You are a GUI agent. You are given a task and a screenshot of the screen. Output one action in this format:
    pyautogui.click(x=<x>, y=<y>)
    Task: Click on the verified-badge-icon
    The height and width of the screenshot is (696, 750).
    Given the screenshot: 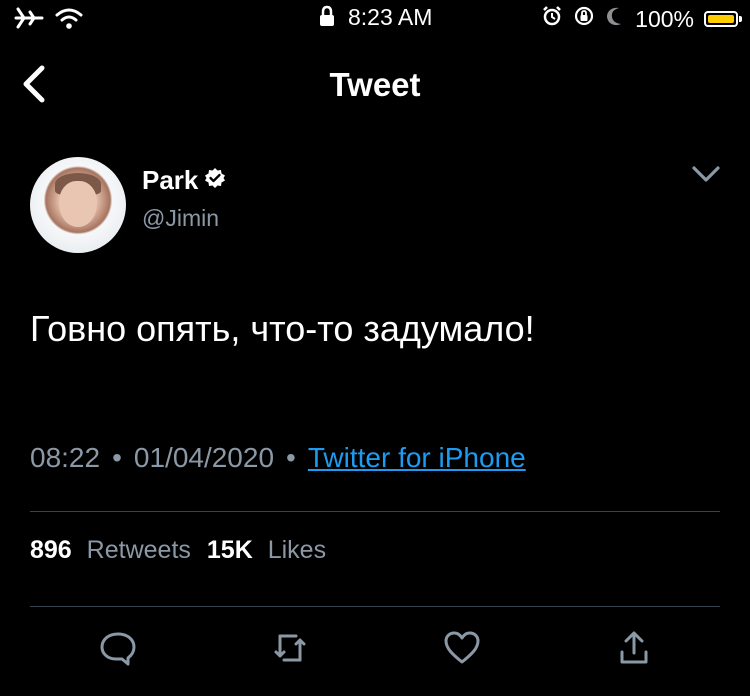 What is the action you would take?
    pyautogui.click(x=215, y=180)
    